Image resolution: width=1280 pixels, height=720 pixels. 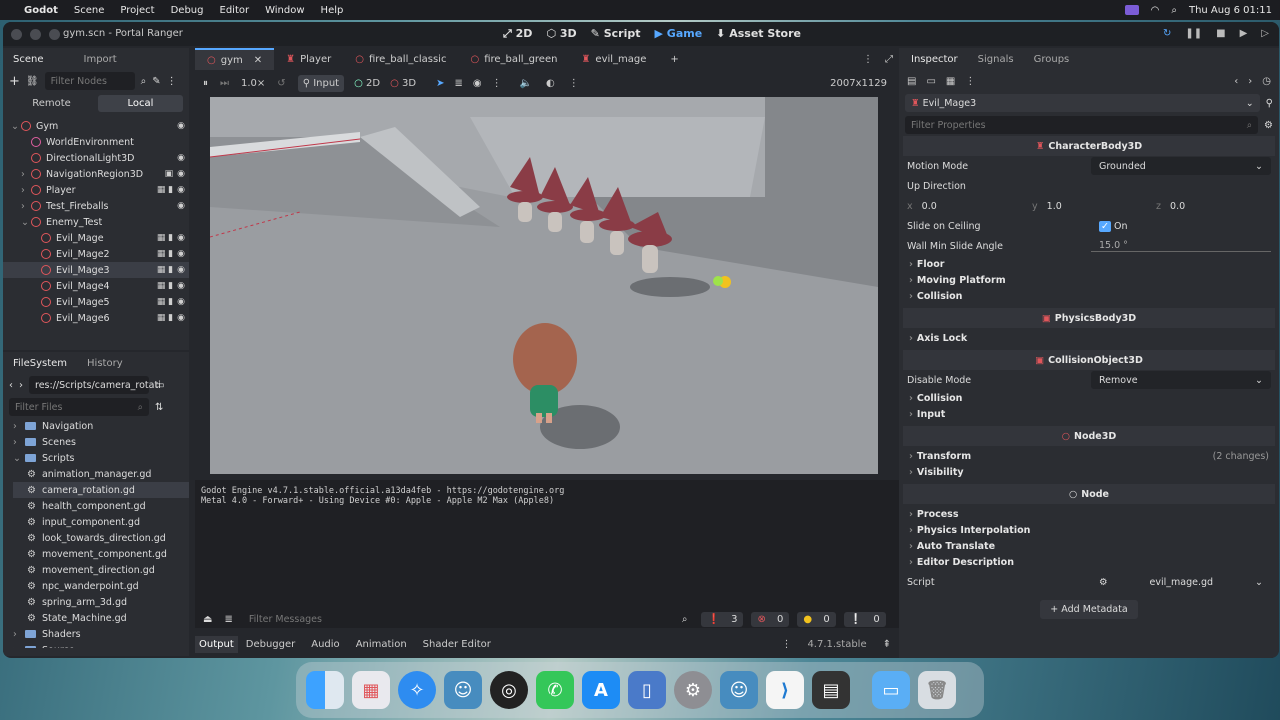 I want to click on menu-debug: Debug, so click(x=187, y=10).